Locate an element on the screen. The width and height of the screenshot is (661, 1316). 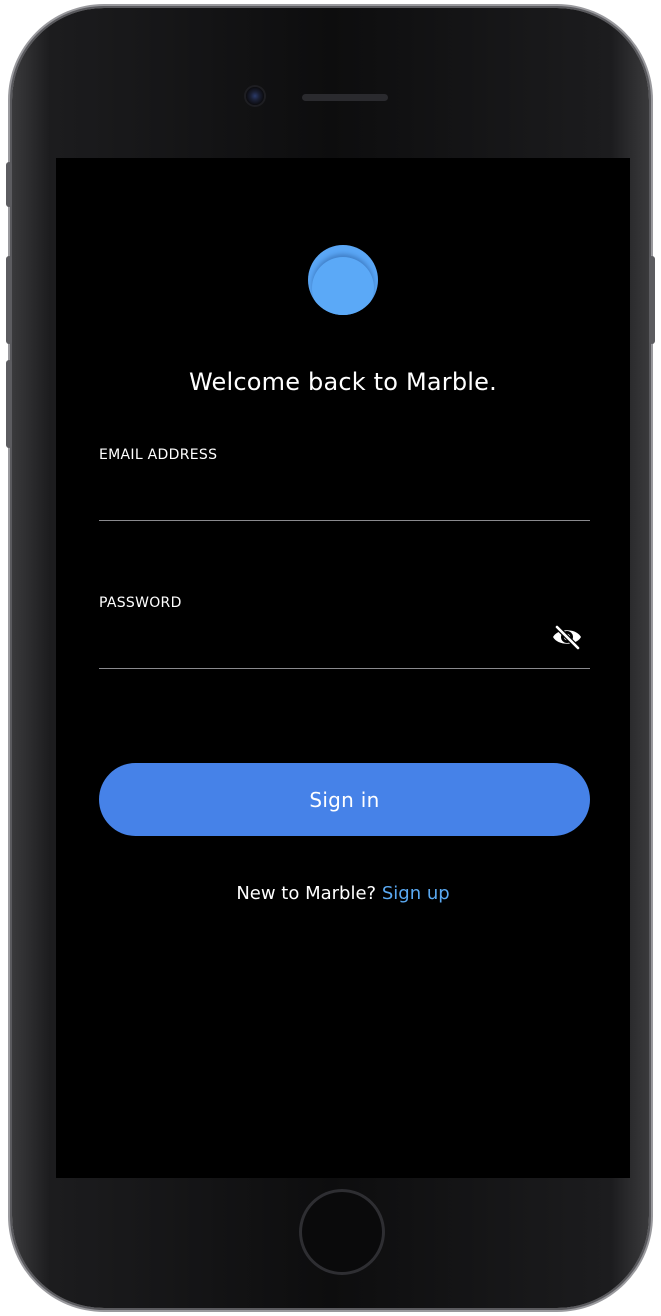
silent-switch is located at coordinates (9, 184).